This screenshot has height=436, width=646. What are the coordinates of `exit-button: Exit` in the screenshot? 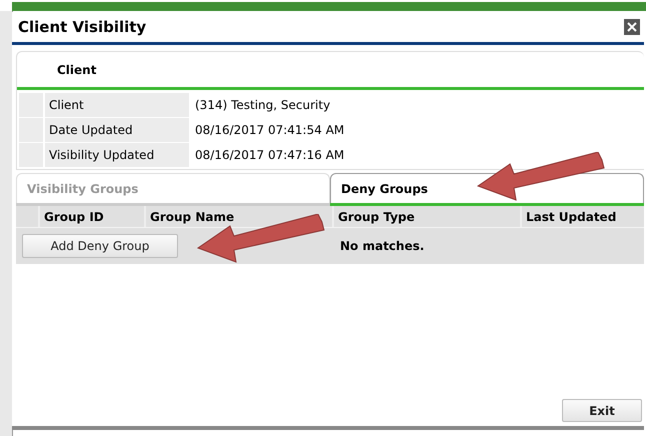 It's located at (602, 410).